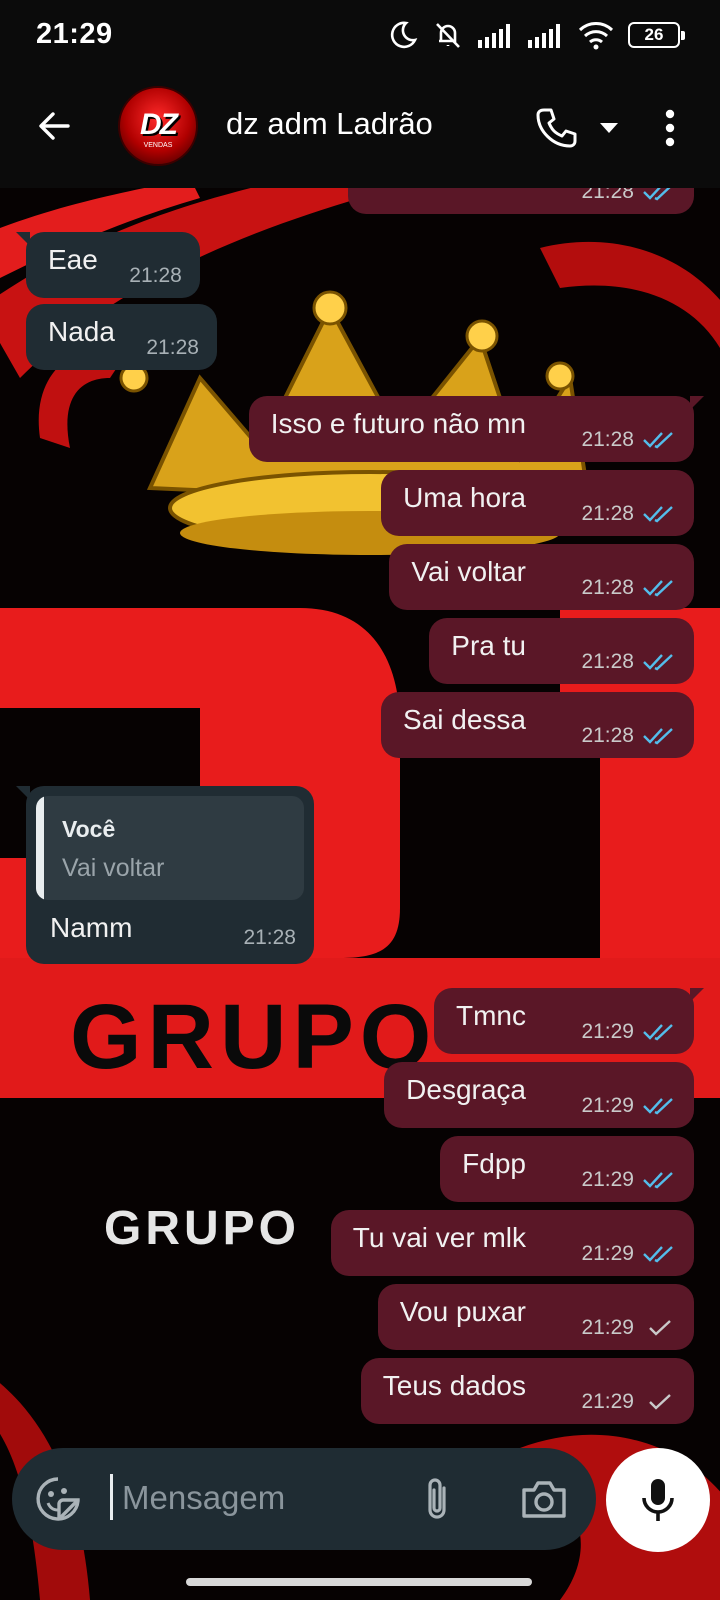  I want to click on phone-icon, so click(556, 128).